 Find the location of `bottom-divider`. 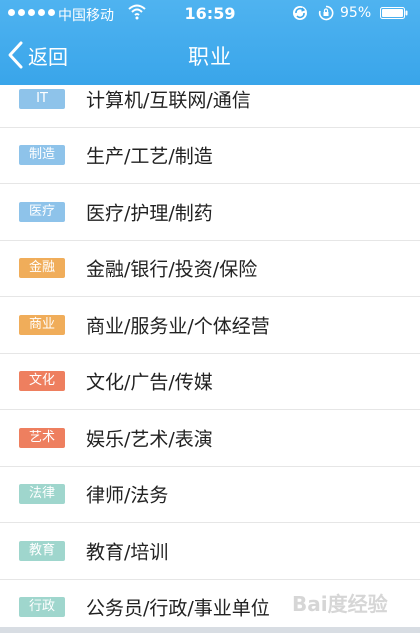

bottom-divider is located at coordinates (210, 630).